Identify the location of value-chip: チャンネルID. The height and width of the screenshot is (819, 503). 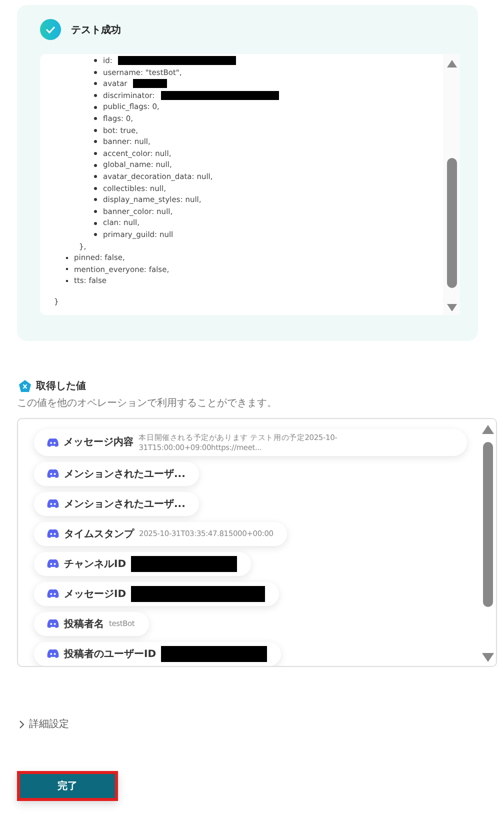
(143, 564).